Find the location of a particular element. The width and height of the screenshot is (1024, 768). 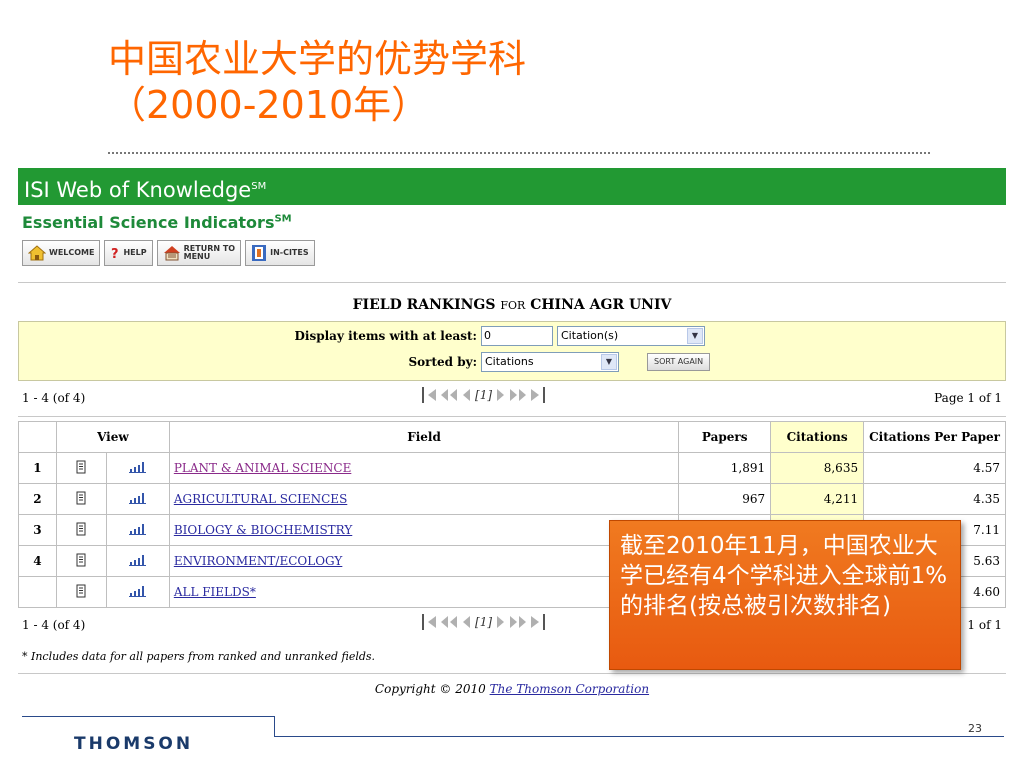

thomson-logo: THOMSON is located at coordinates (134, 744).